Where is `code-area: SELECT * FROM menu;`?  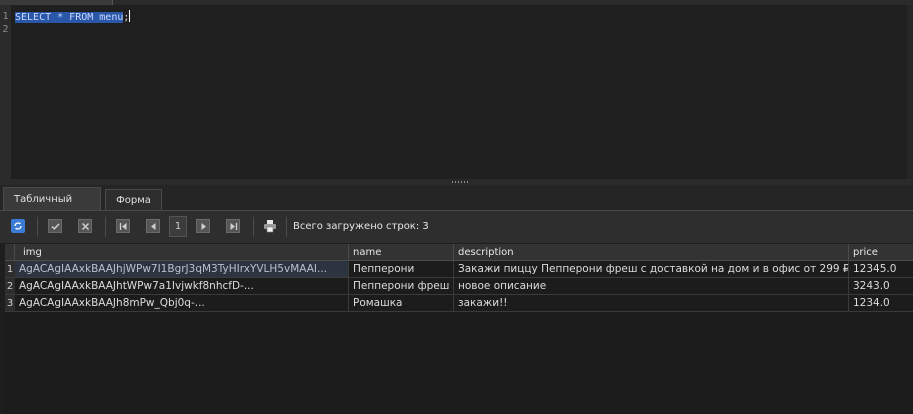
code-area: SELECT * FROM menu; is located at coordinates (73, 17).